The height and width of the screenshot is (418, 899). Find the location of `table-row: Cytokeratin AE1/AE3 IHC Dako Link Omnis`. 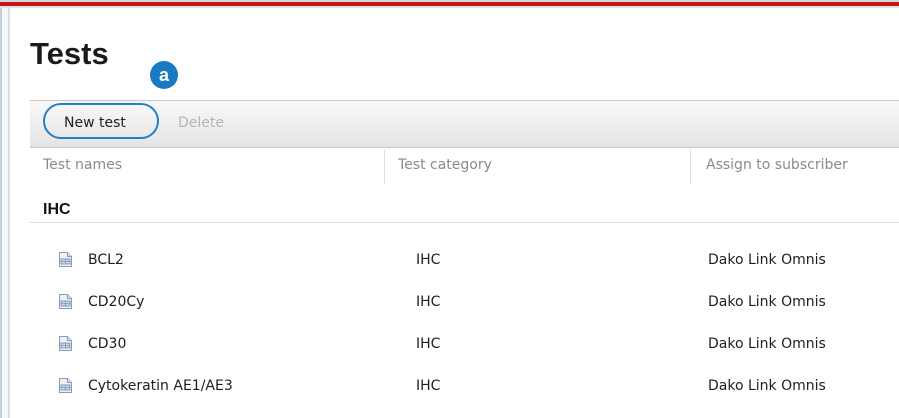

table-row: Cytokeratin AE1/AE3 IHC Dako Link Omnis is located at coordinates (464, 390).